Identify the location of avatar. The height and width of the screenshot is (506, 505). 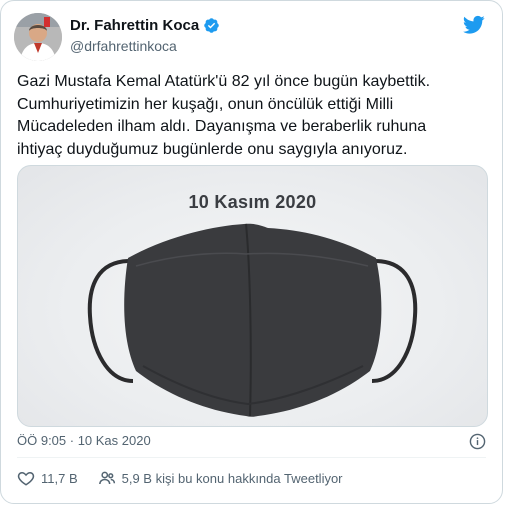
(38, 37).